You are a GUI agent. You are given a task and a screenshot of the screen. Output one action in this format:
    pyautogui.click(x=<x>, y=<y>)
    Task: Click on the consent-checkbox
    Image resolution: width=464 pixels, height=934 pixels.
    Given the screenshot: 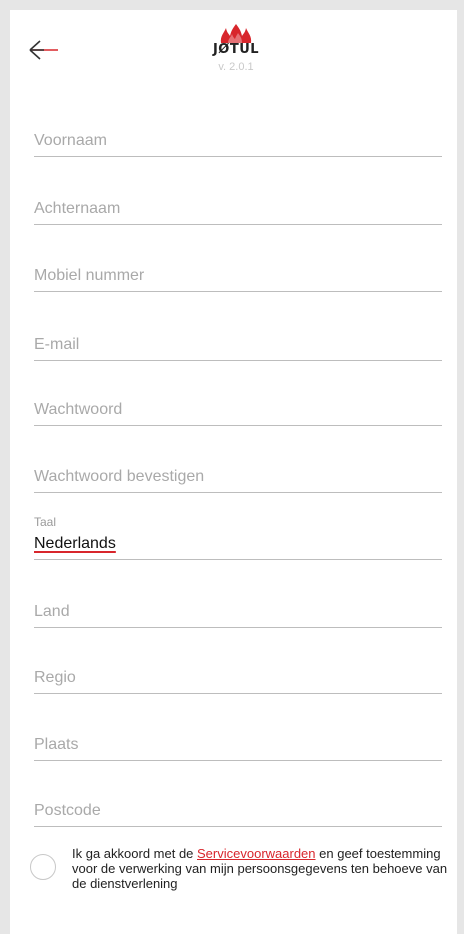 What is the action you would take?
    pyautogui.click(x=43, y=867)
    